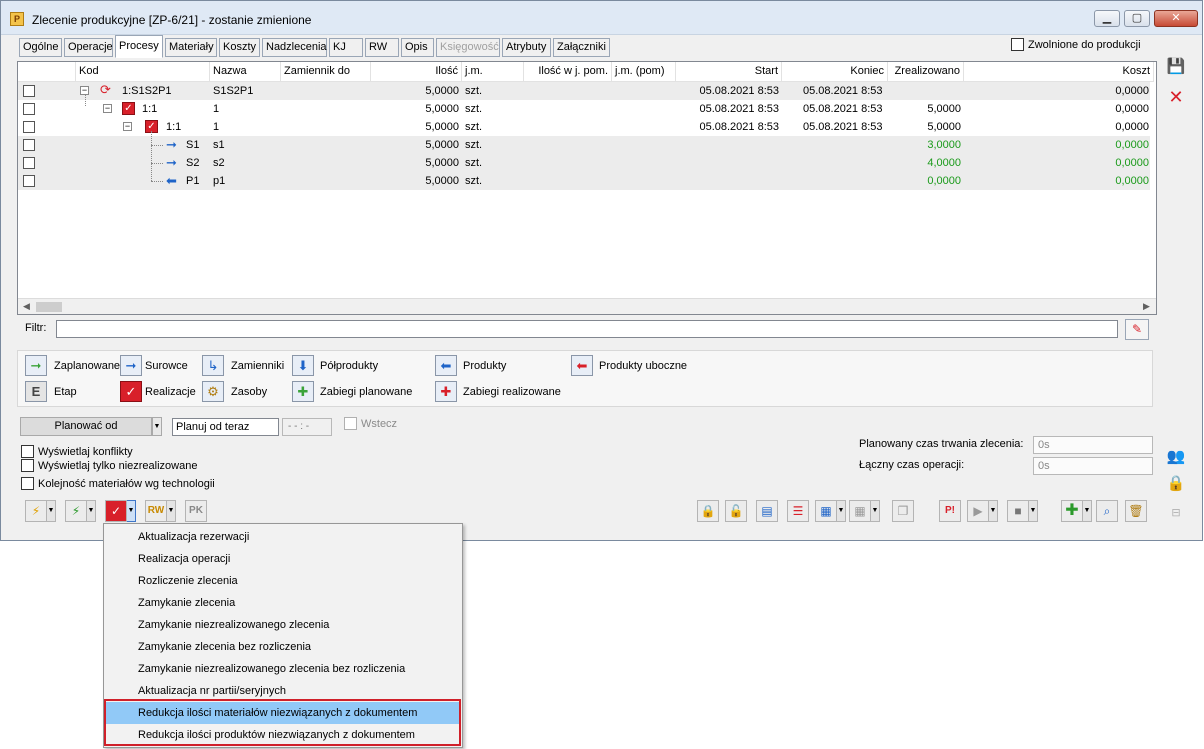 The image size is (1204, 749). Describe the element at coordinates (708, 511) in the screenshot. I see `lock-icon: 🔒` at that location.